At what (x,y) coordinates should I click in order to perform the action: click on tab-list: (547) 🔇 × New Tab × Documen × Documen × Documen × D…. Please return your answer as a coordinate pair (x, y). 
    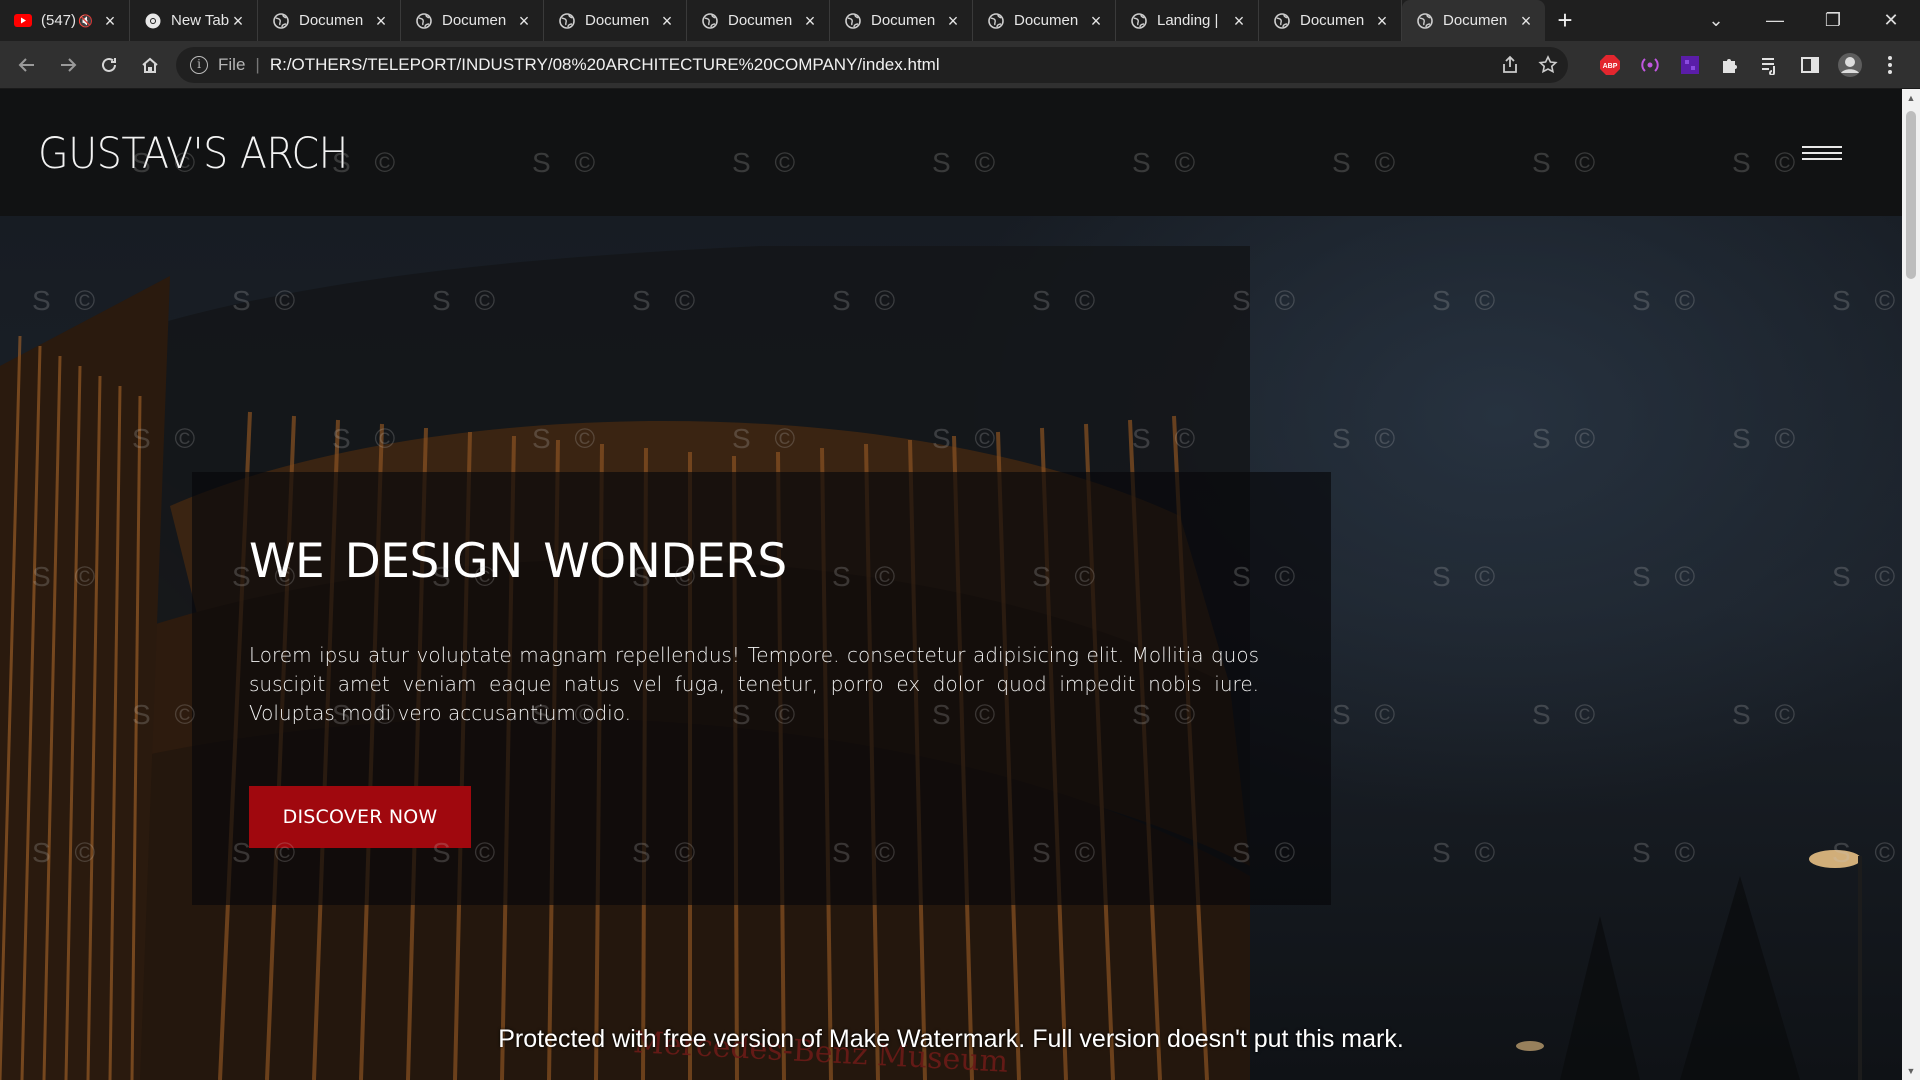
    Looking at the image, I should click on (772, 20).